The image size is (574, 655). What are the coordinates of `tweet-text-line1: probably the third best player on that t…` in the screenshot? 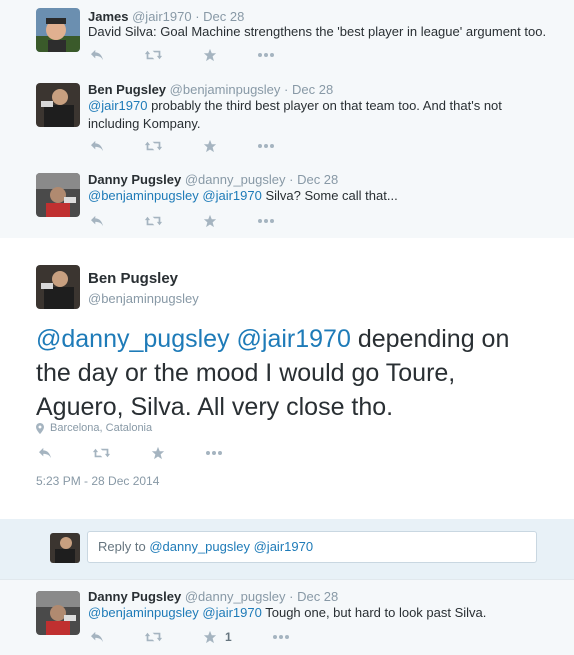 It's located at (326, 105).